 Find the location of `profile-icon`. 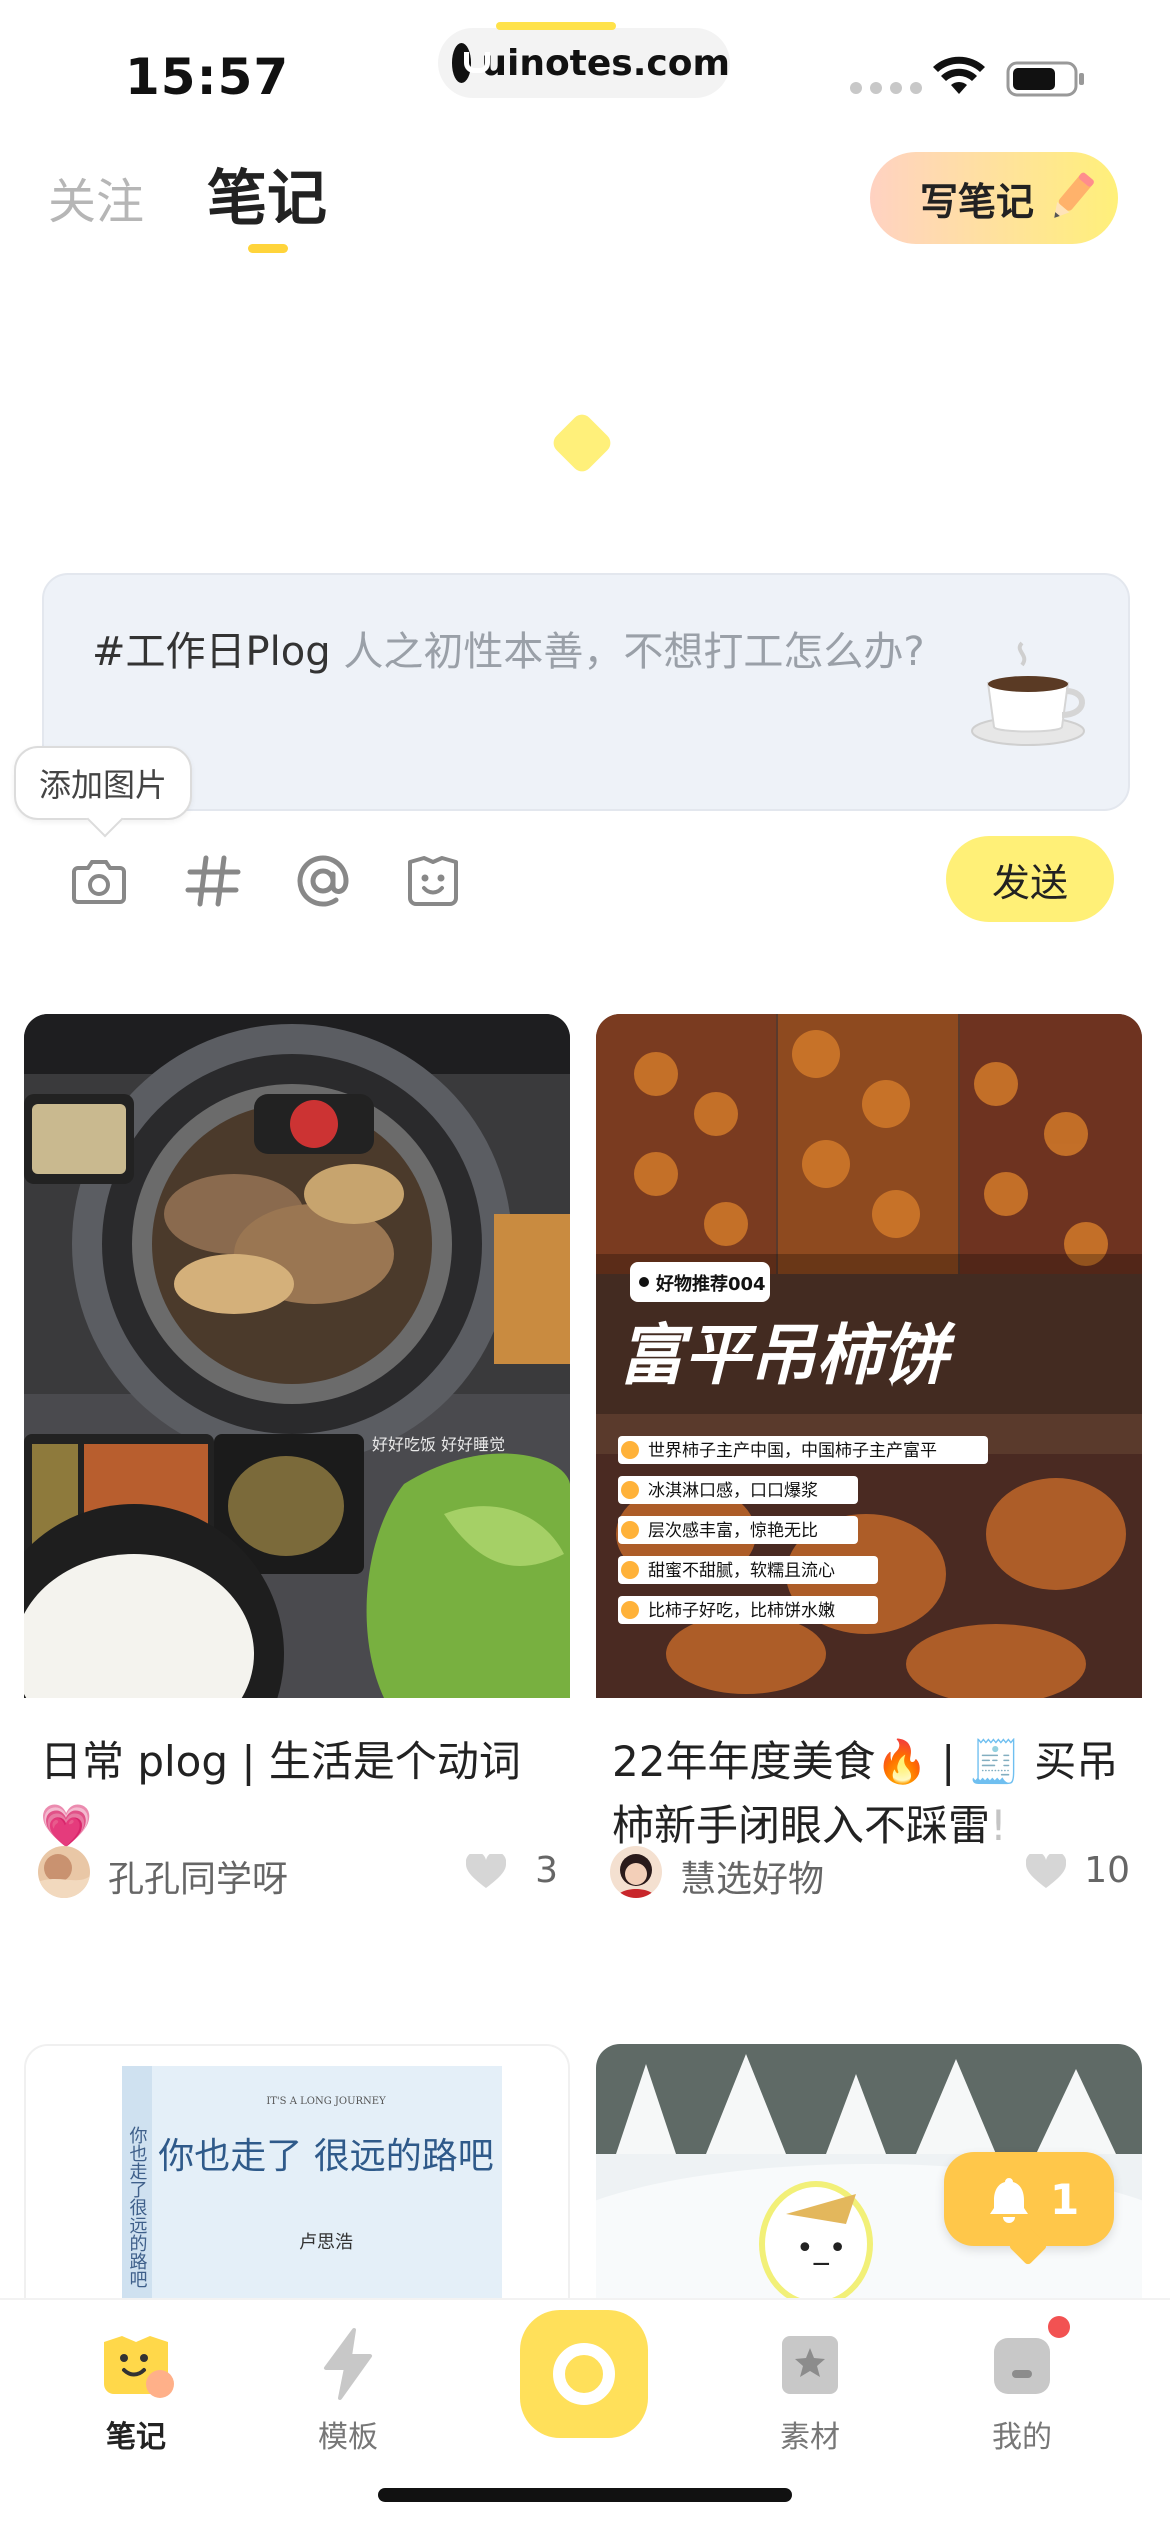

profile-icon is located at coordinates (1022, 2366).